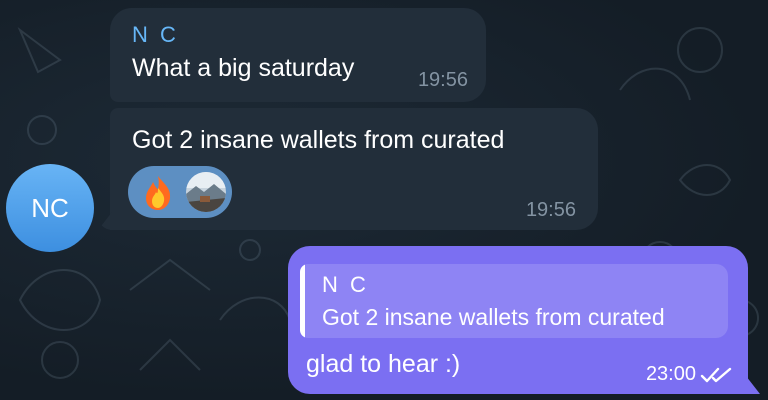  I want to click on reply-quote: N C Got 2 insane wallets from curated, so click(514, 301).